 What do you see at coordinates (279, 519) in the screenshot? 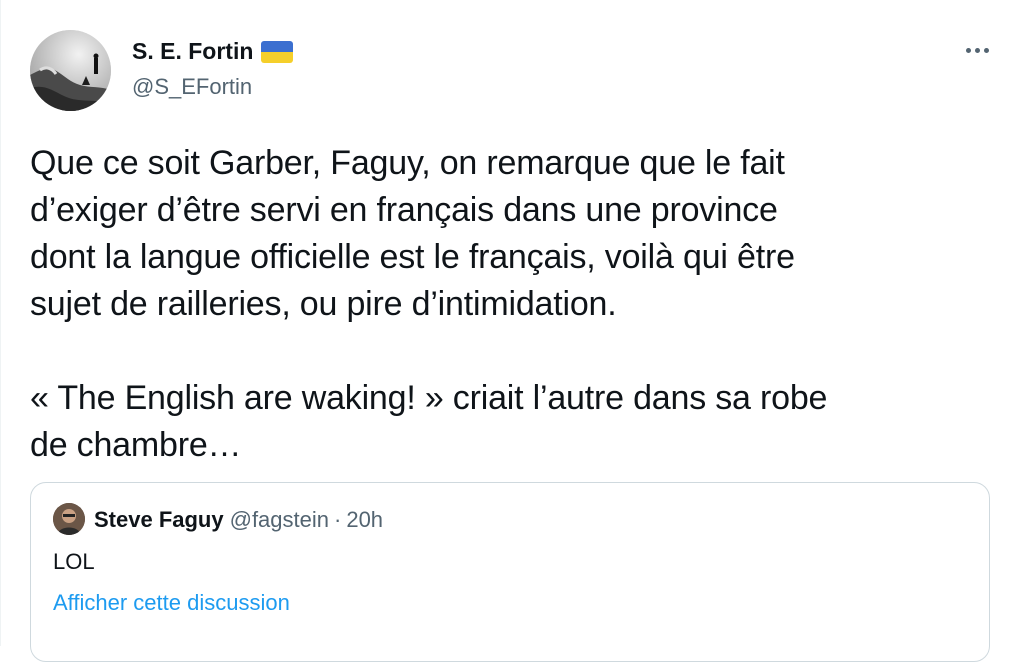
I see `quoted-handle: @fagstein` at bounding box center [279, 519].